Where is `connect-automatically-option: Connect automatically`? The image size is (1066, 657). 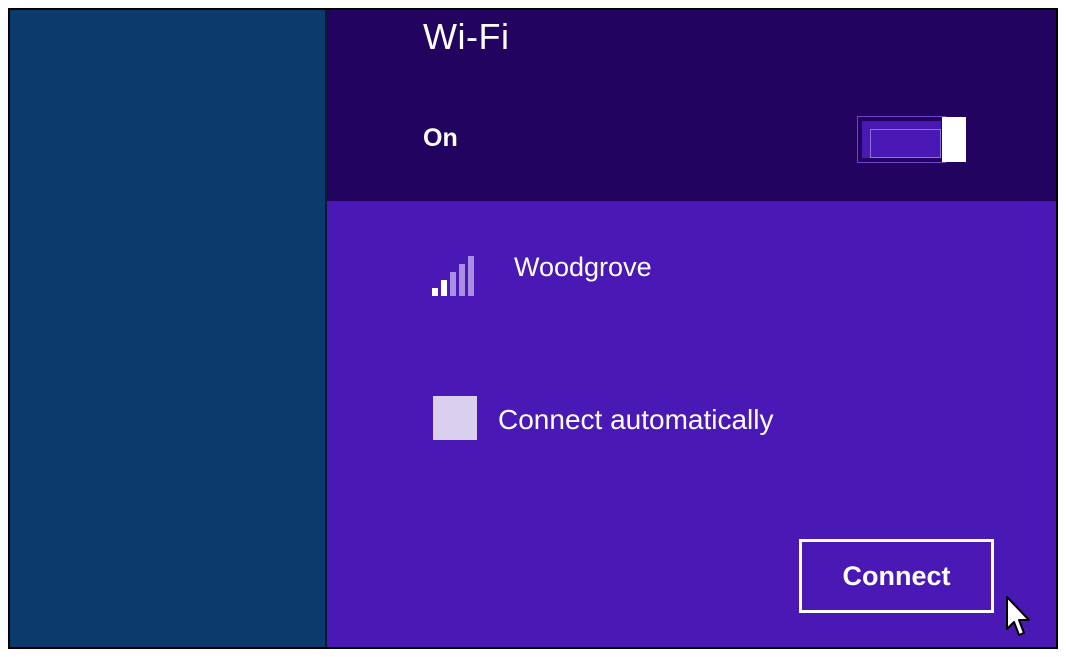 connect-automatically-option: Connect automatically is located at coordinates (643, 421).